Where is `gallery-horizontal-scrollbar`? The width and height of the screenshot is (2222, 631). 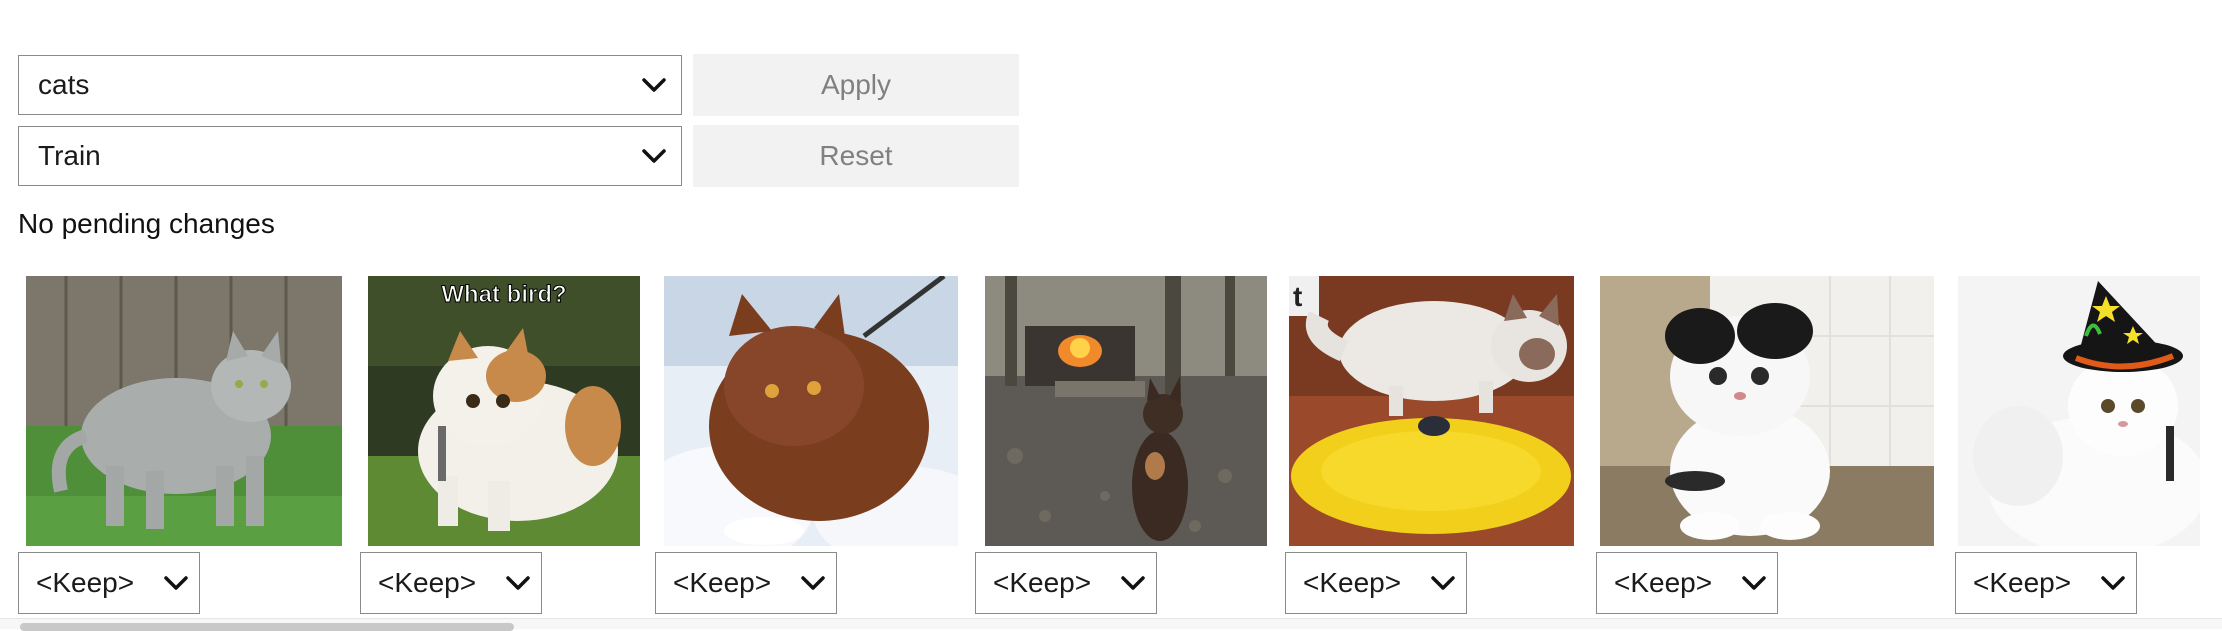 gallery-horizontal-scrollbar is located at coordinates (1111, 624).